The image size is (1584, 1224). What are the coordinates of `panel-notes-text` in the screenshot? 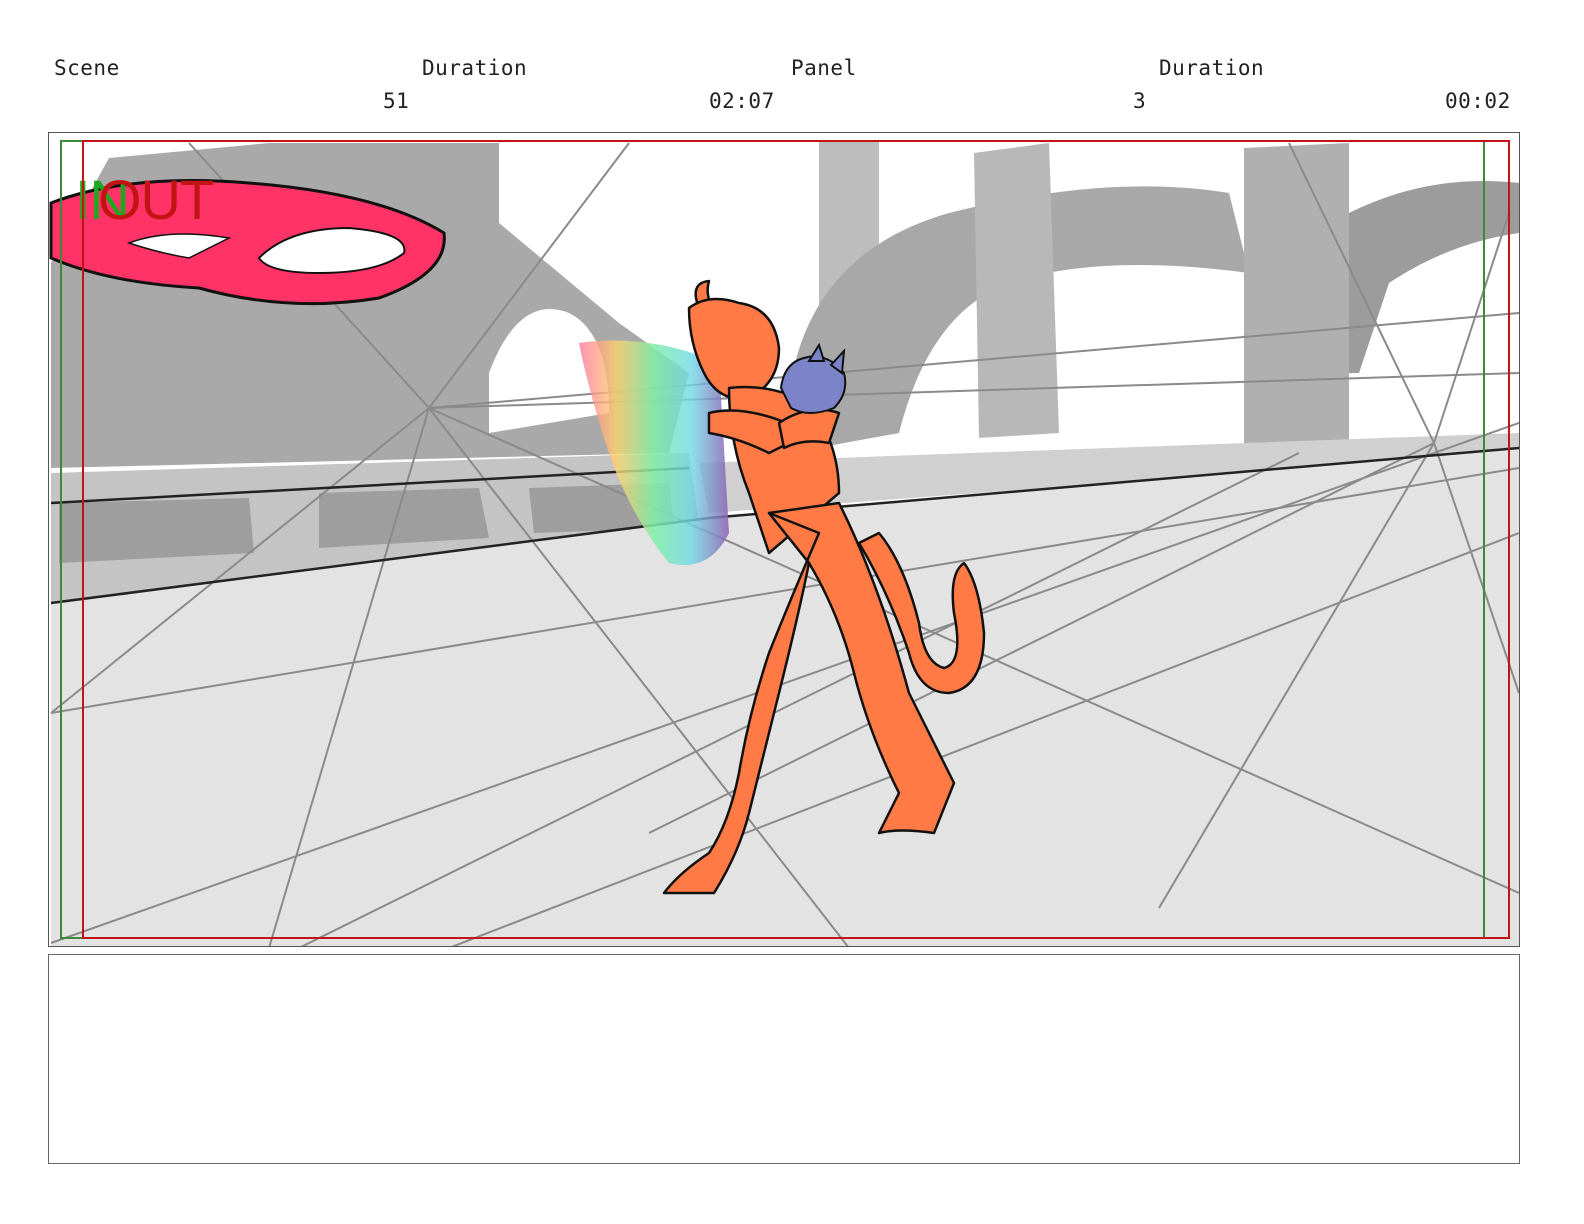 It's located at (784, 967).